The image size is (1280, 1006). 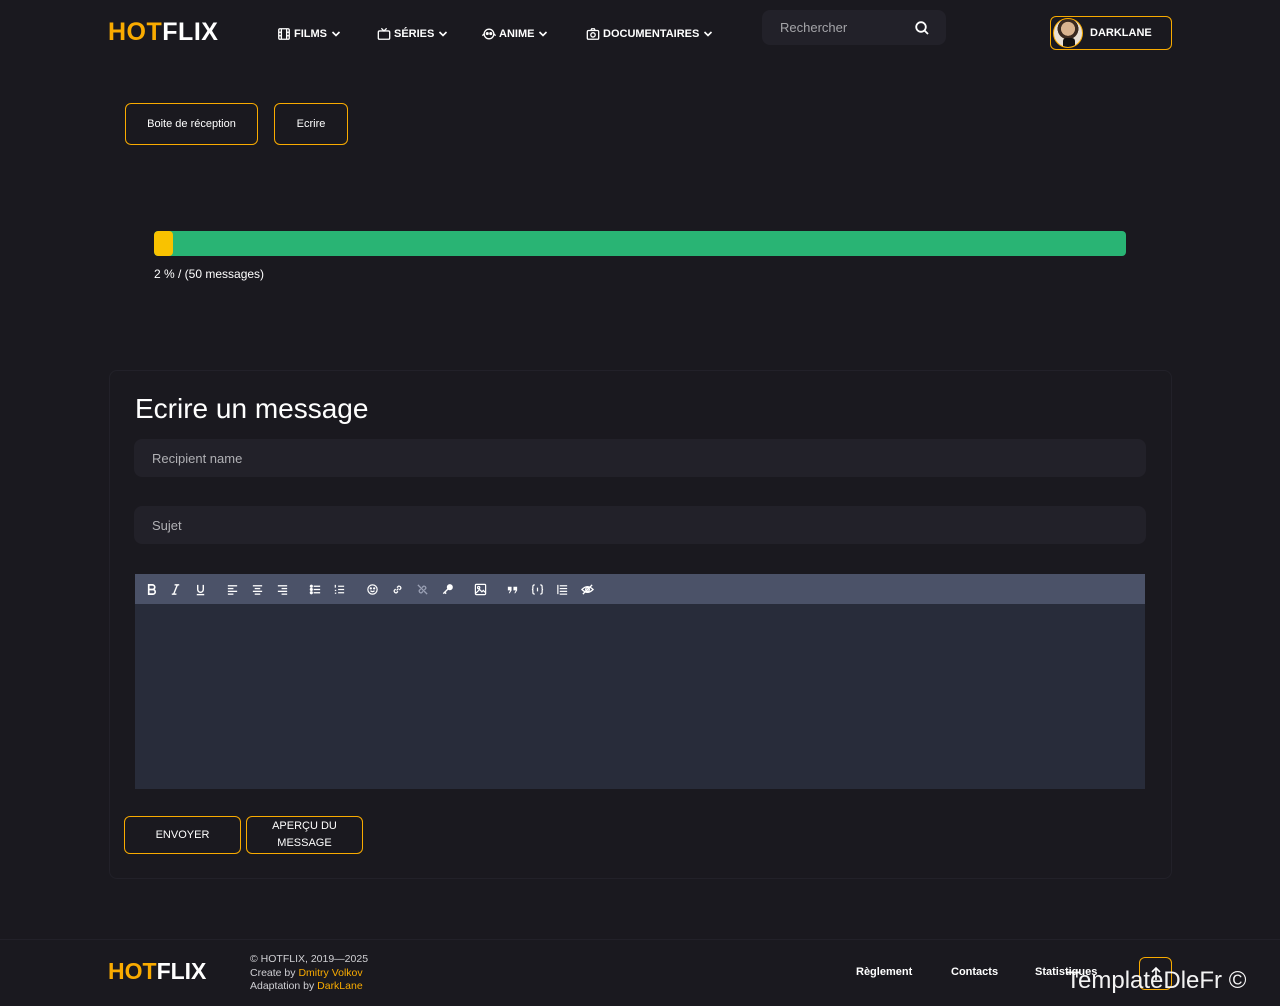 What do you see at coordinates (315, 589) in the screenshot?
I see `bullet-list-icon` at bounding box center [315, 589].